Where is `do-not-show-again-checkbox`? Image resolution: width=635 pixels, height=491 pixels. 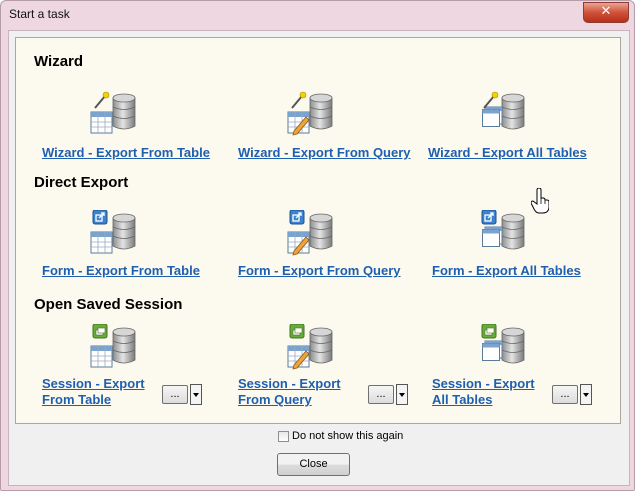 do-not-show-again-checkbox is located at coordinates (283, 436).